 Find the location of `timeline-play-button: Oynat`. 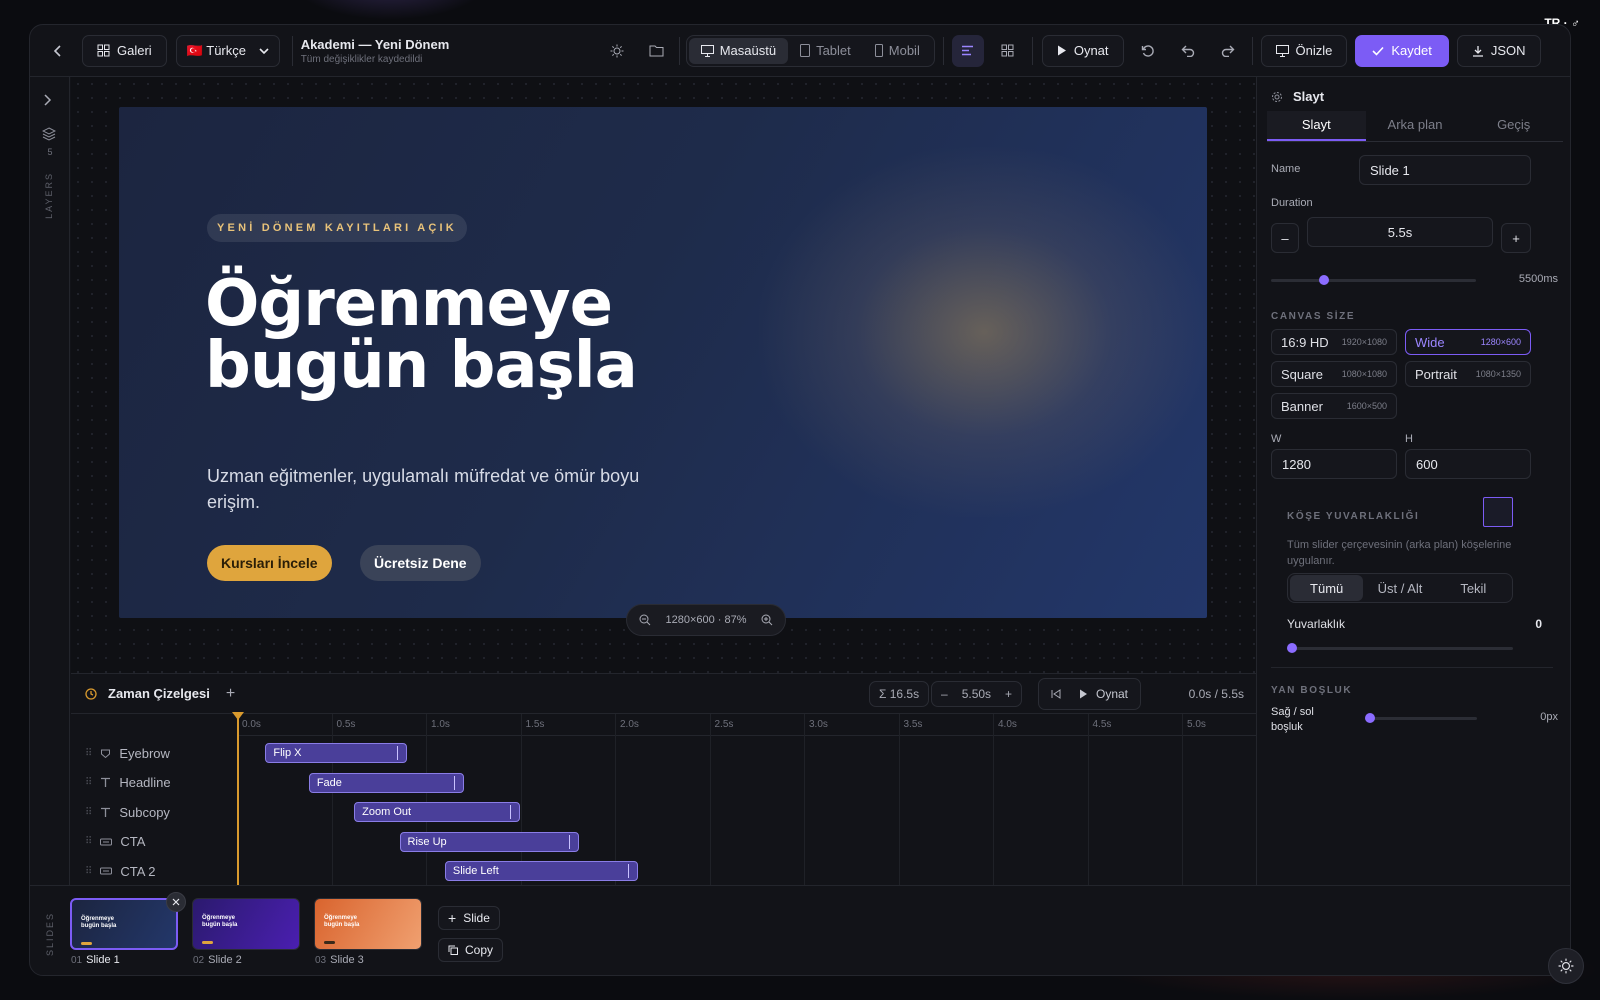

timeline-play-button: Oynat is located at coordinates (1103, 694).